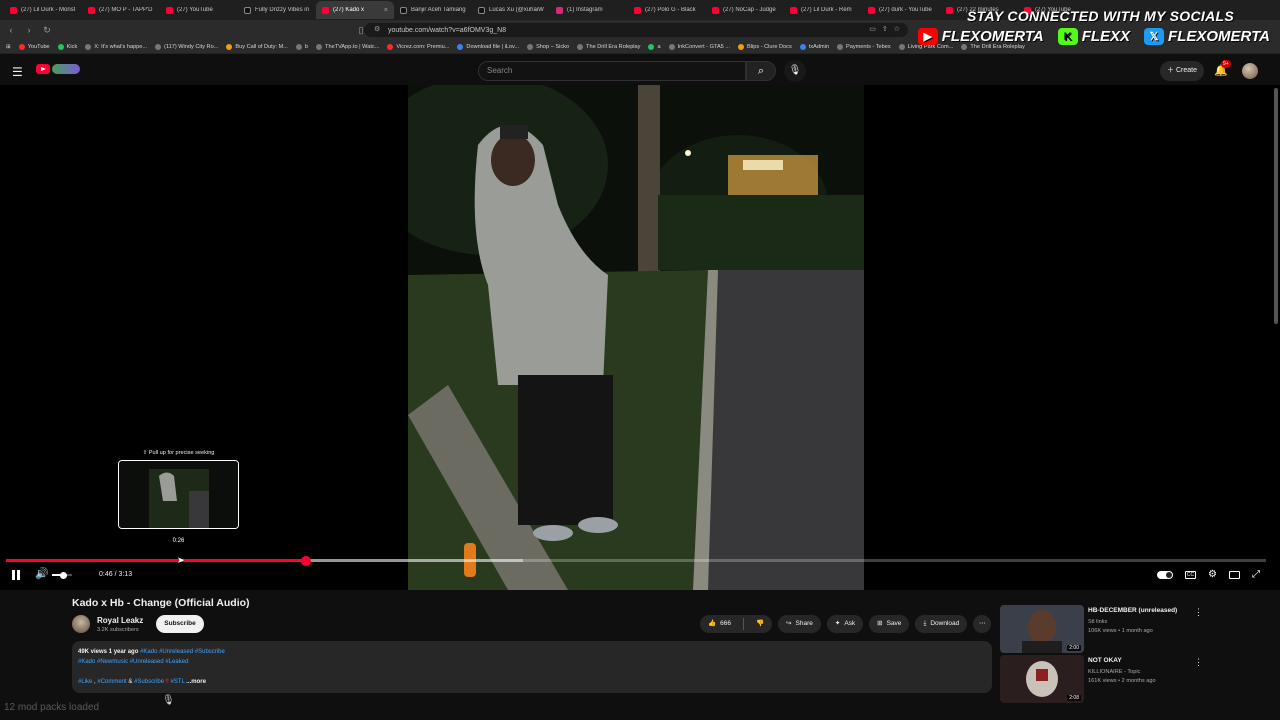 This screenshot has height=720, width=1280. Describe the element at coordinates (180, 624) in the screenshot. I see `subscribe-button: Subscribe` at that location.